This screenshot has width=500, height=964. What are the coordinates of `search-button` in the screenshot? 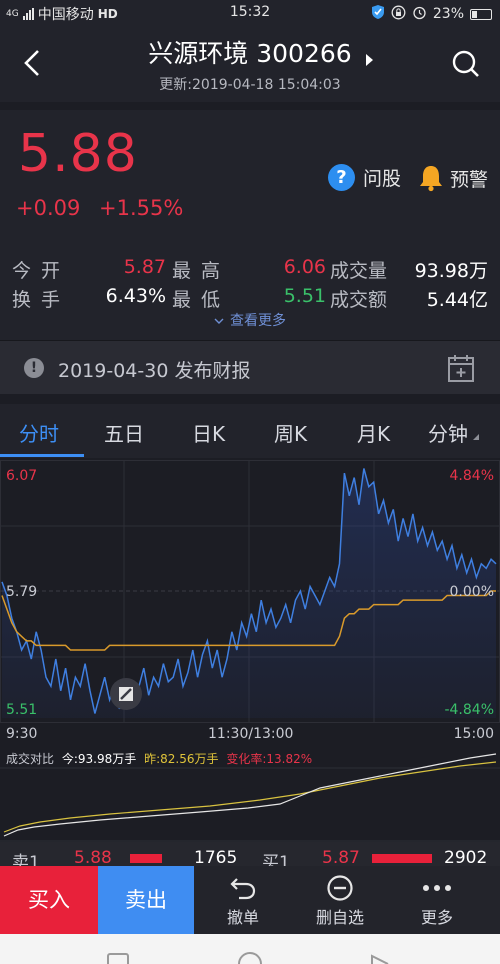 It's located at (466, 64).